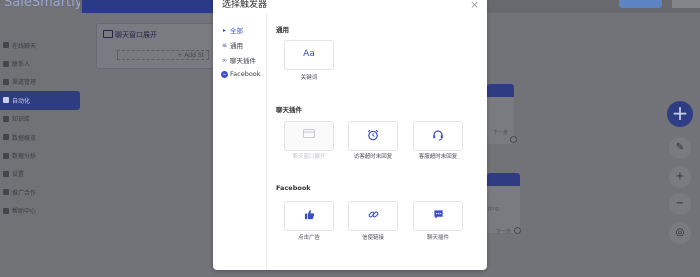 This screenshot has width=700, height=277. I want to click on sidebar-item-analytics: 数据分析, so click(40, 155).